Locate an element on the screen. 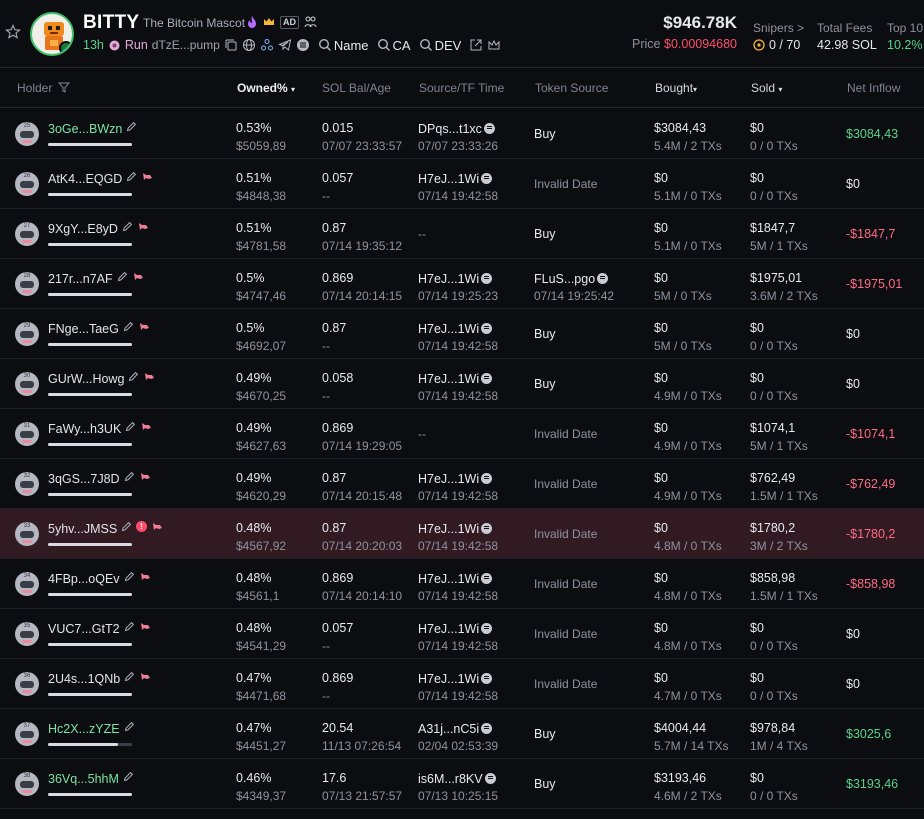 This screenshot has width=924, height=819. col-bought: Bought▾ is located at coordinates (676, 88).